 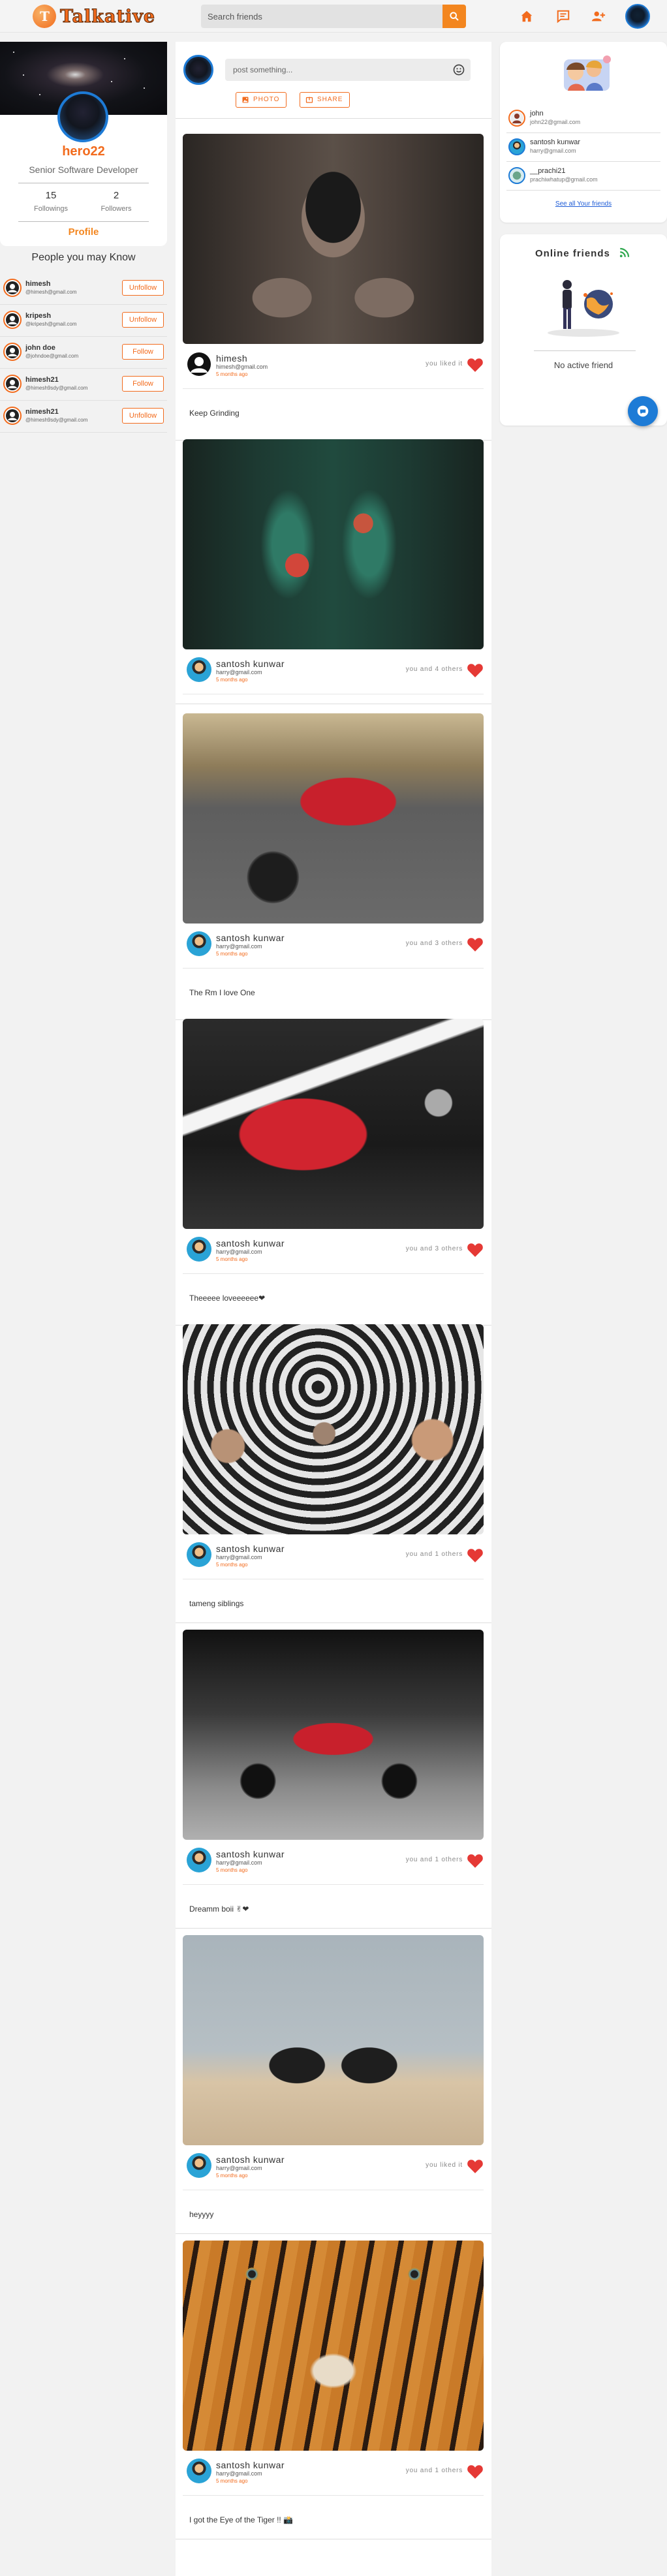 I want to click on search-input, so click(x=318, y=16).